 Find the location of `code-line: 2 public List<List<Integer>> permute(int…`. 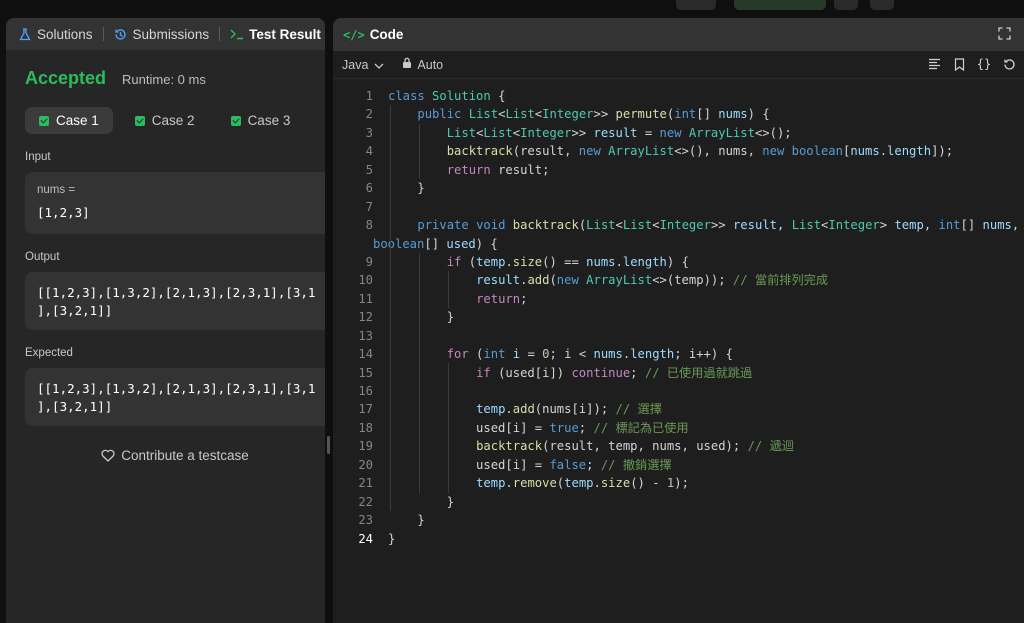

code-line: 2 public List<List<Integer>> permute(int… is located at coordinates (678, 114).